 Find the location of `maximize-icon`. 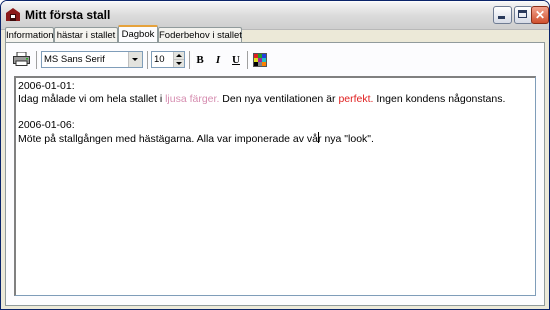

maximize-icon is located at coordinates (522, 14).